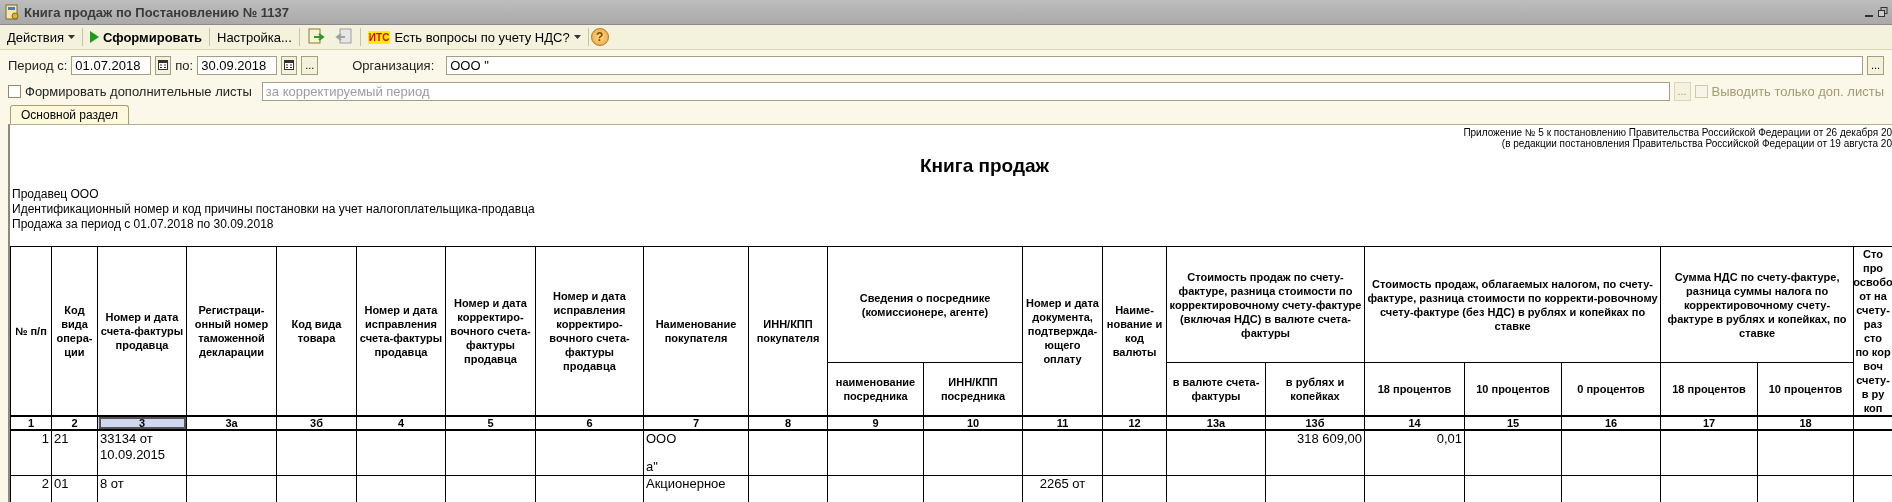  I want to click on column-header-cell: Номер и дата документа, подтвержда-ющего оплату, so click(1062, 331).